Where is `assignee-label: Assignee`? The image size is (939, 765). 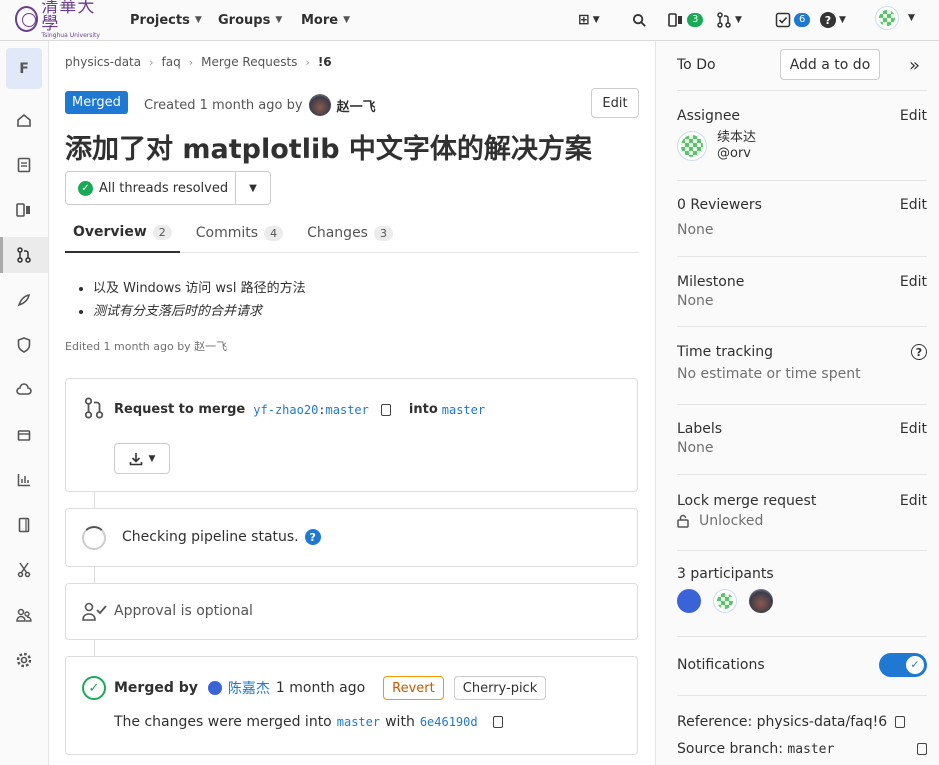 assignee-label: Assignee is located at coordinates (709, 116).